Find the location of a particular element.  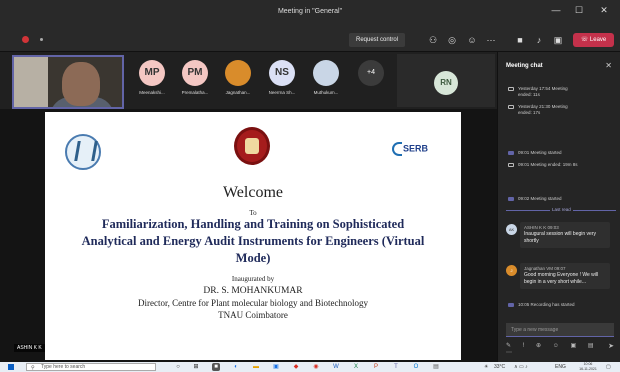

meeting-toolbar: Request control ⚇ ◎ ☺ ⋯ ■ ♪ ▣ ☏ Leave is located at coordinates (310, 39).